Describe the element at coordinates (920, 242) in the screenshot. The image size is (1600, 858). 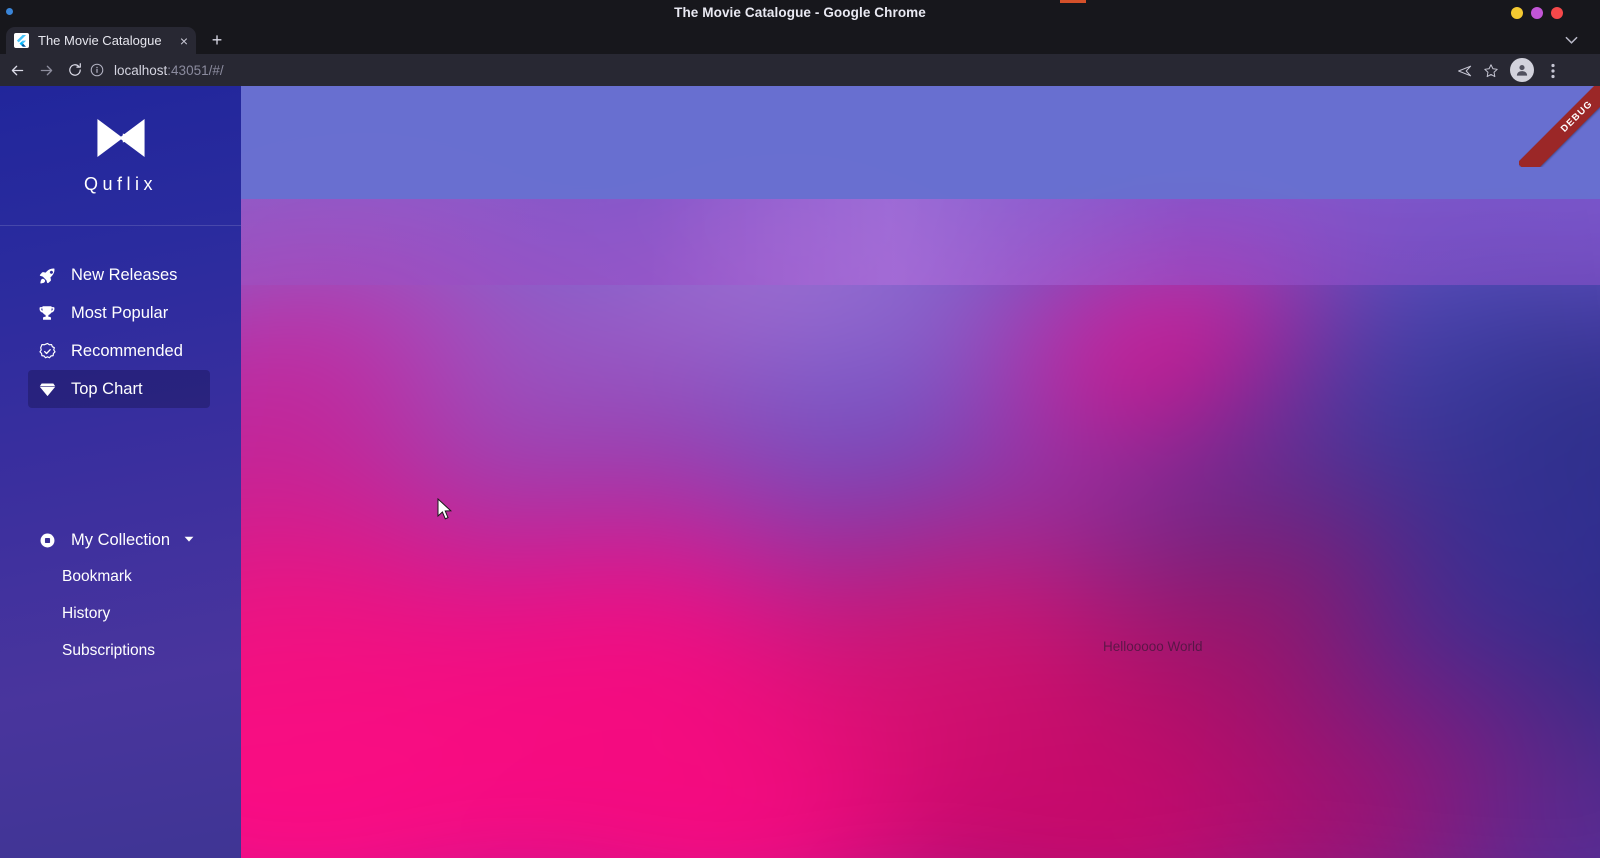
I see `mid-banner-overlay` at that location.